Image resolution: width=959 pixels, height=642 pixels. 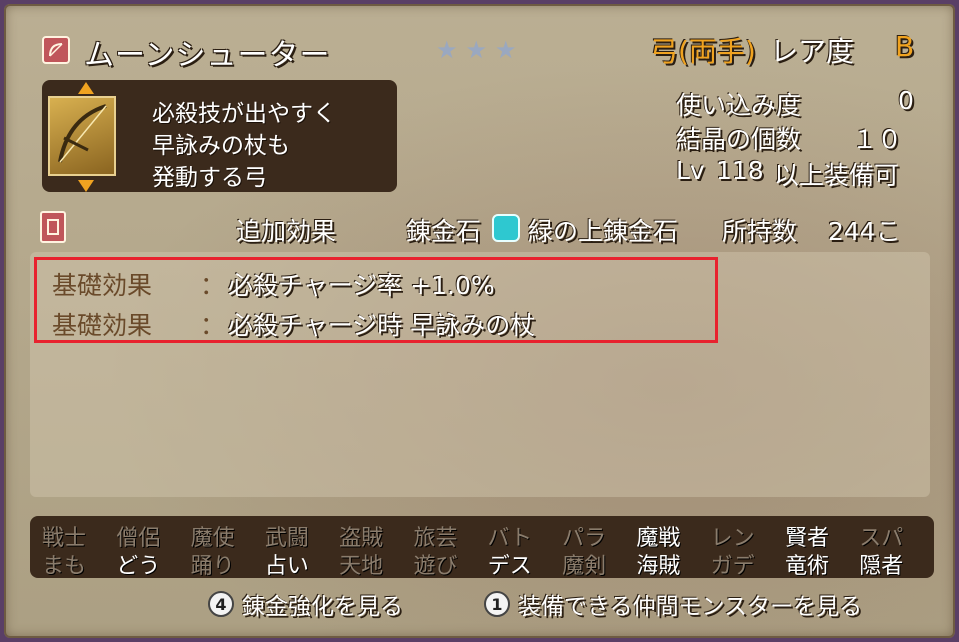 What do you see at coordinates (881, 566) in the screenshot?
I see `job-label: 隠者` at bounding box center [881, 566].